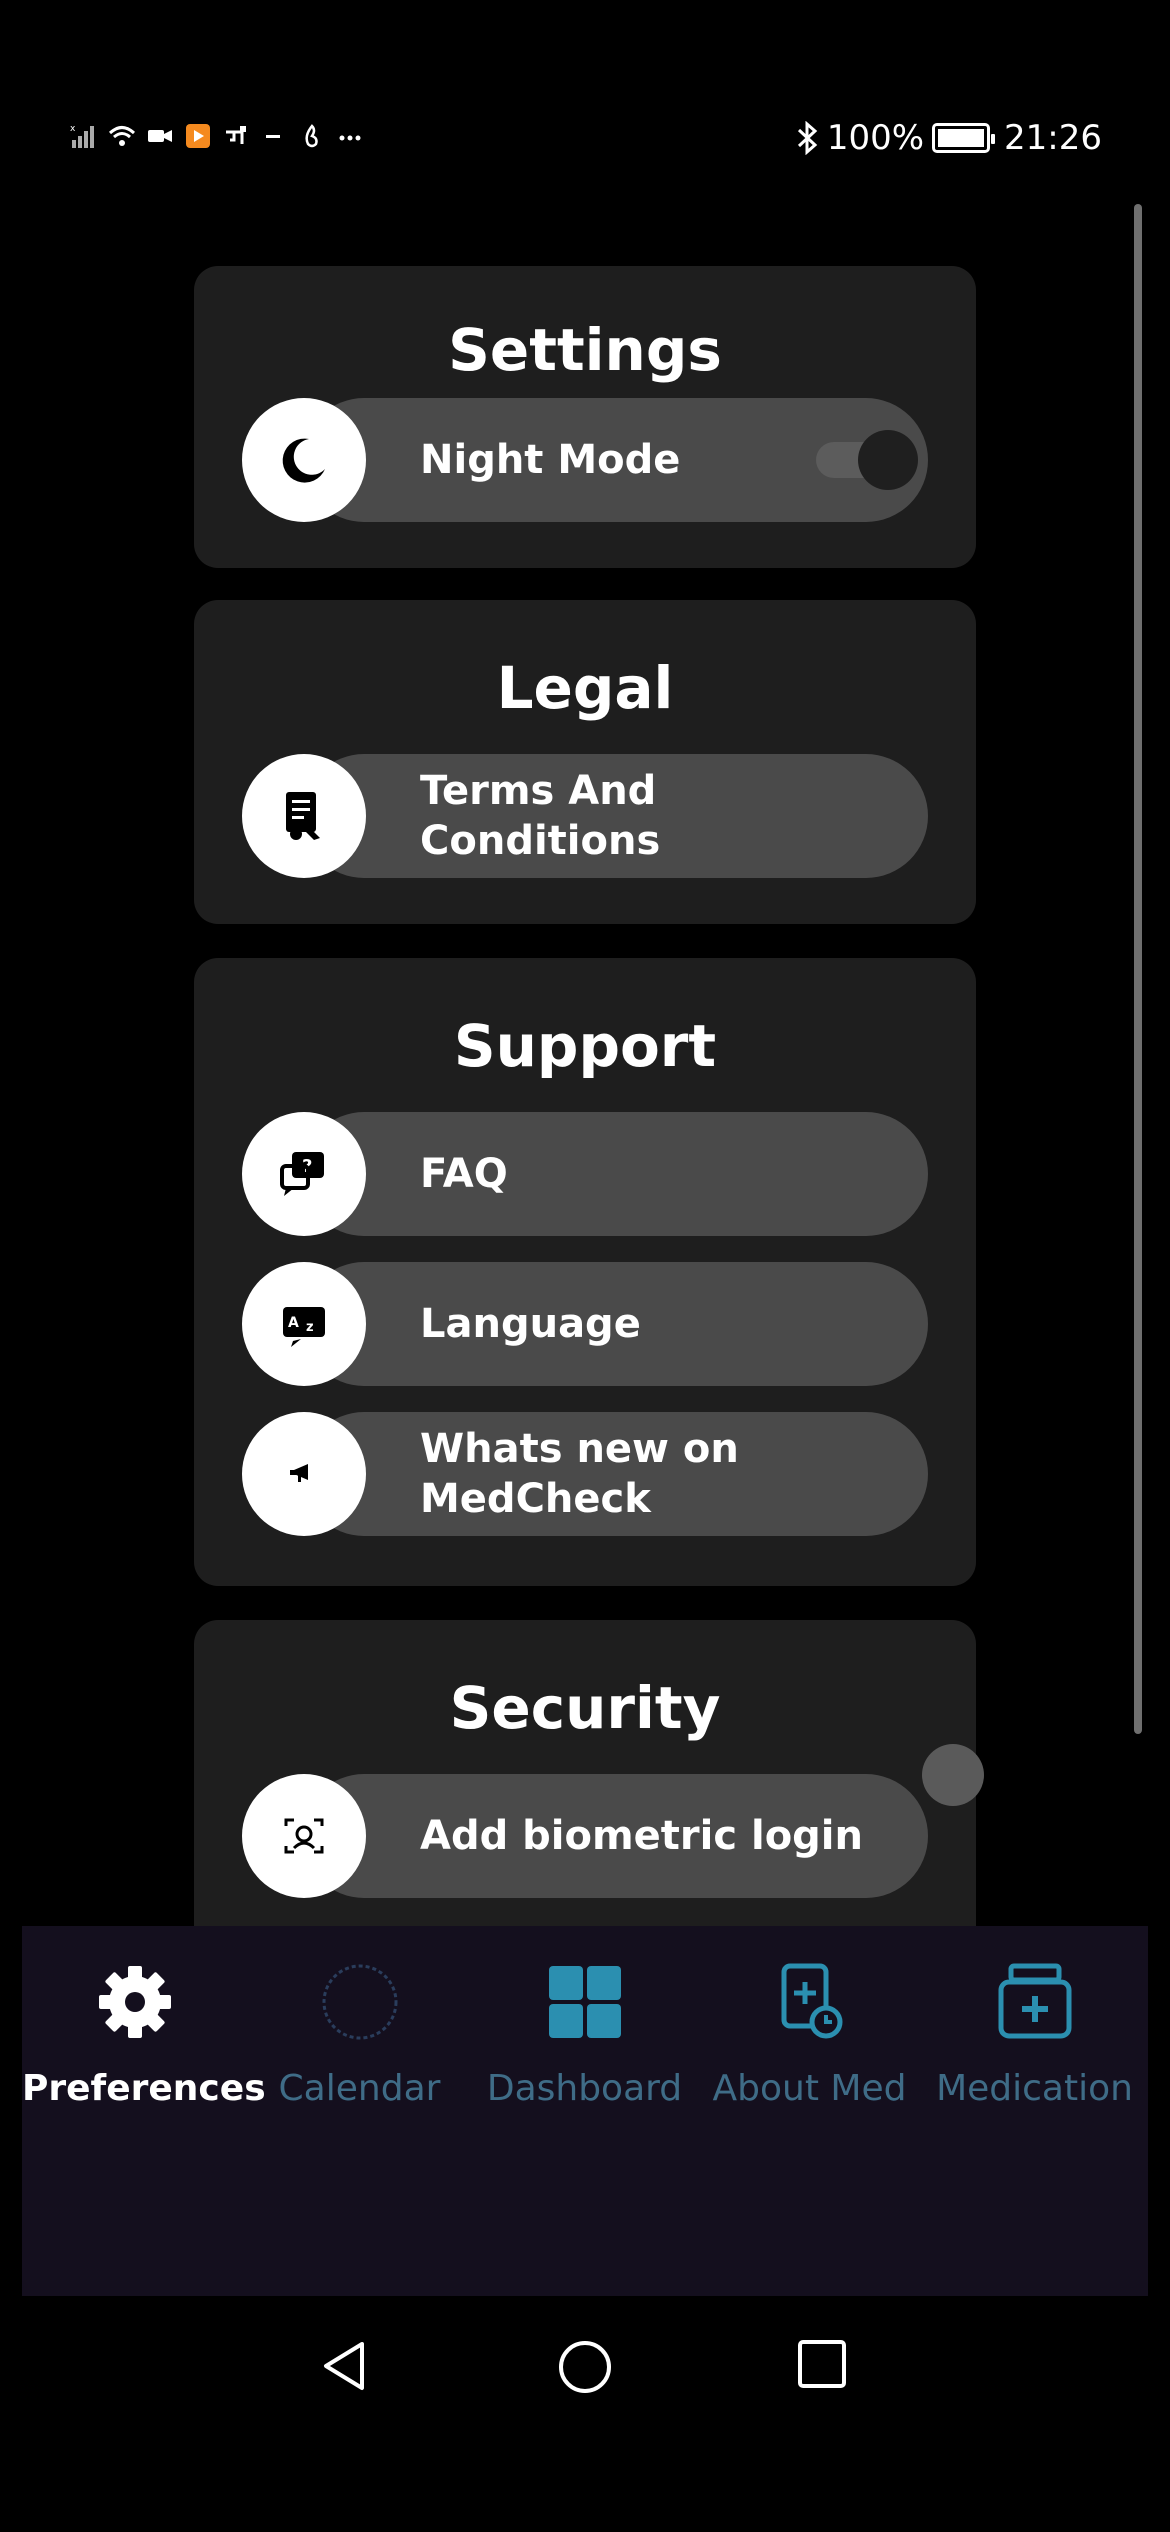 The image size is (1170, 2532). Describe the element at coordinates (299, 1473) in the screenshot. I see `announcement-icon` at that location.